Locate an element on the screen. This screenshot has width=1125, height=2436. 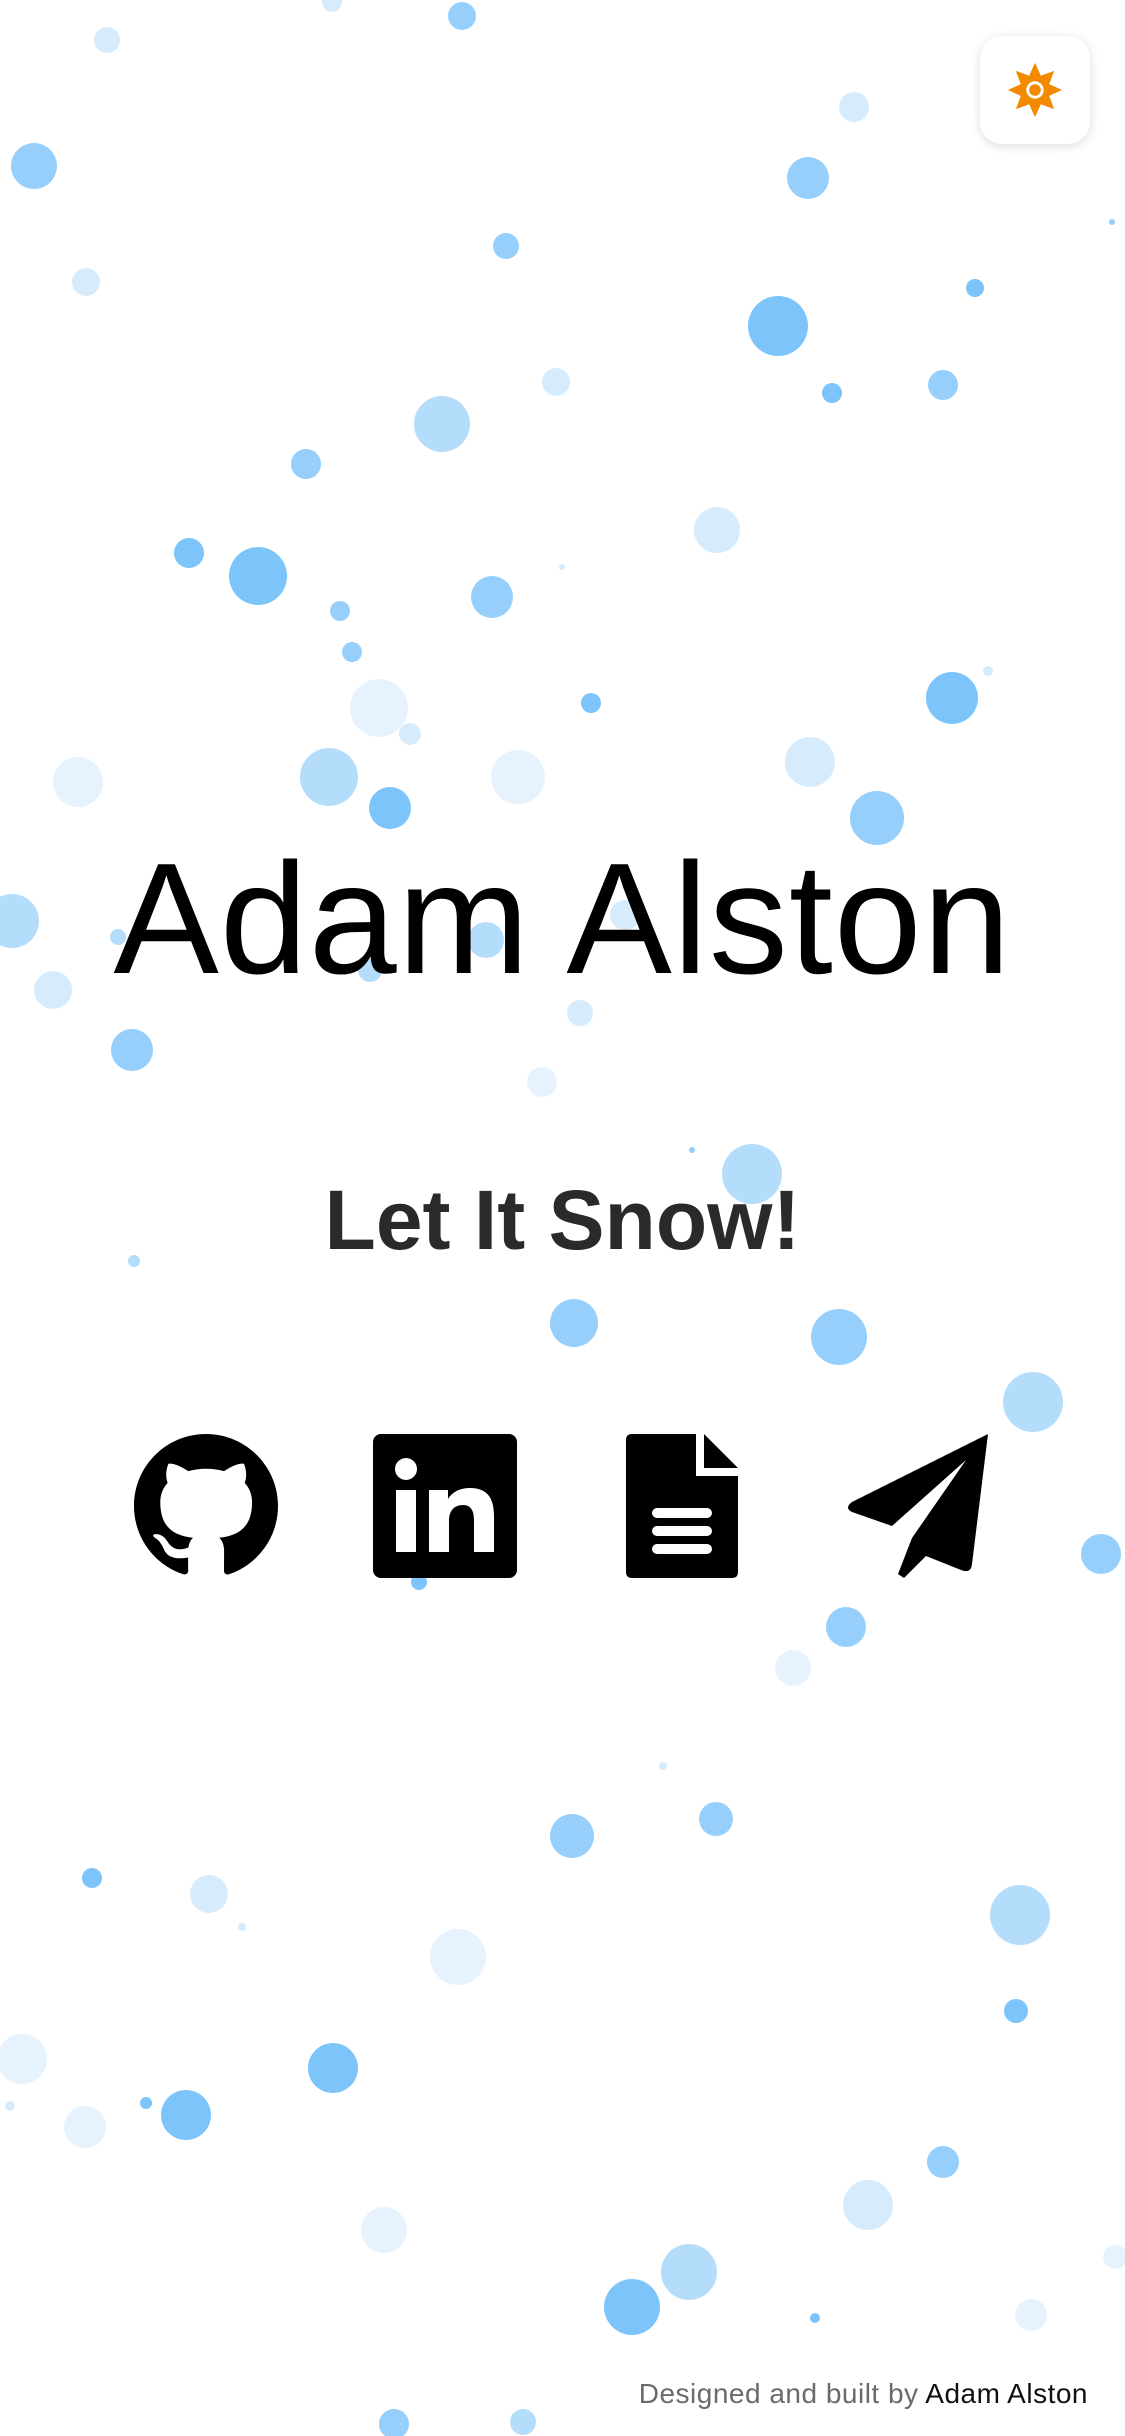
linkedin-icon is located at coordinates (445, 1506).